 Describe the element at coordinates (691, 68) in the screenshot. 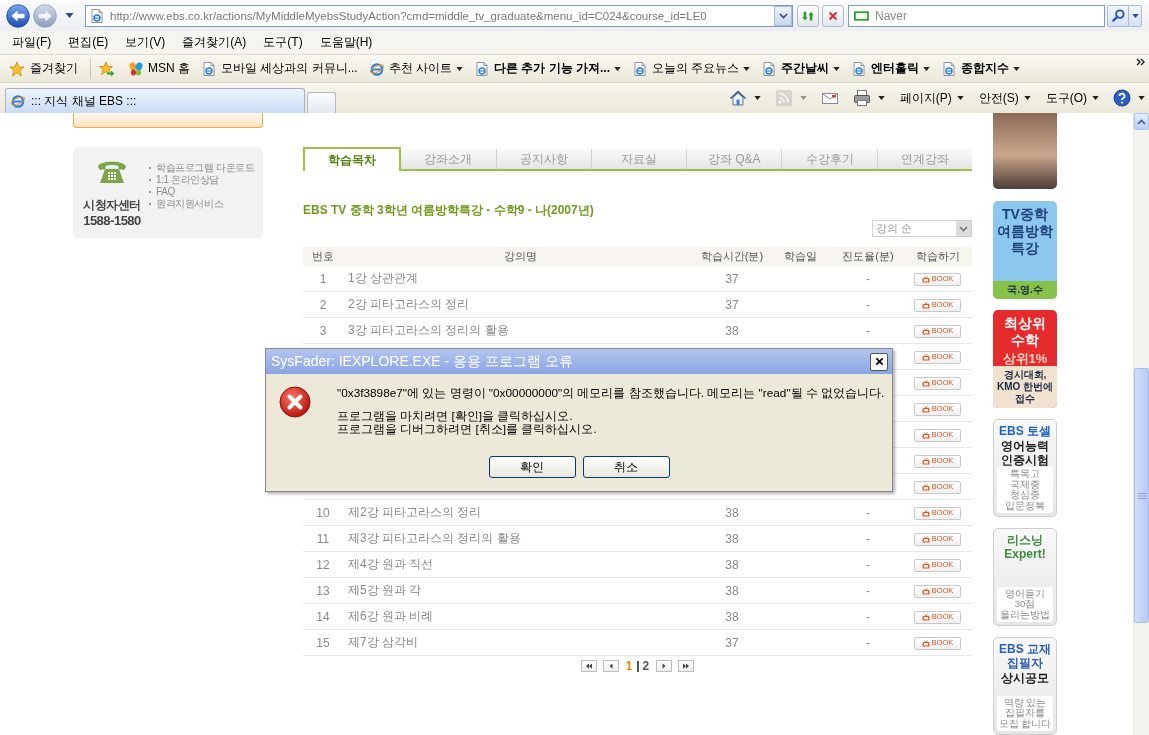

I see `favorite-link: 오늘의 주요뉴스` at that location.